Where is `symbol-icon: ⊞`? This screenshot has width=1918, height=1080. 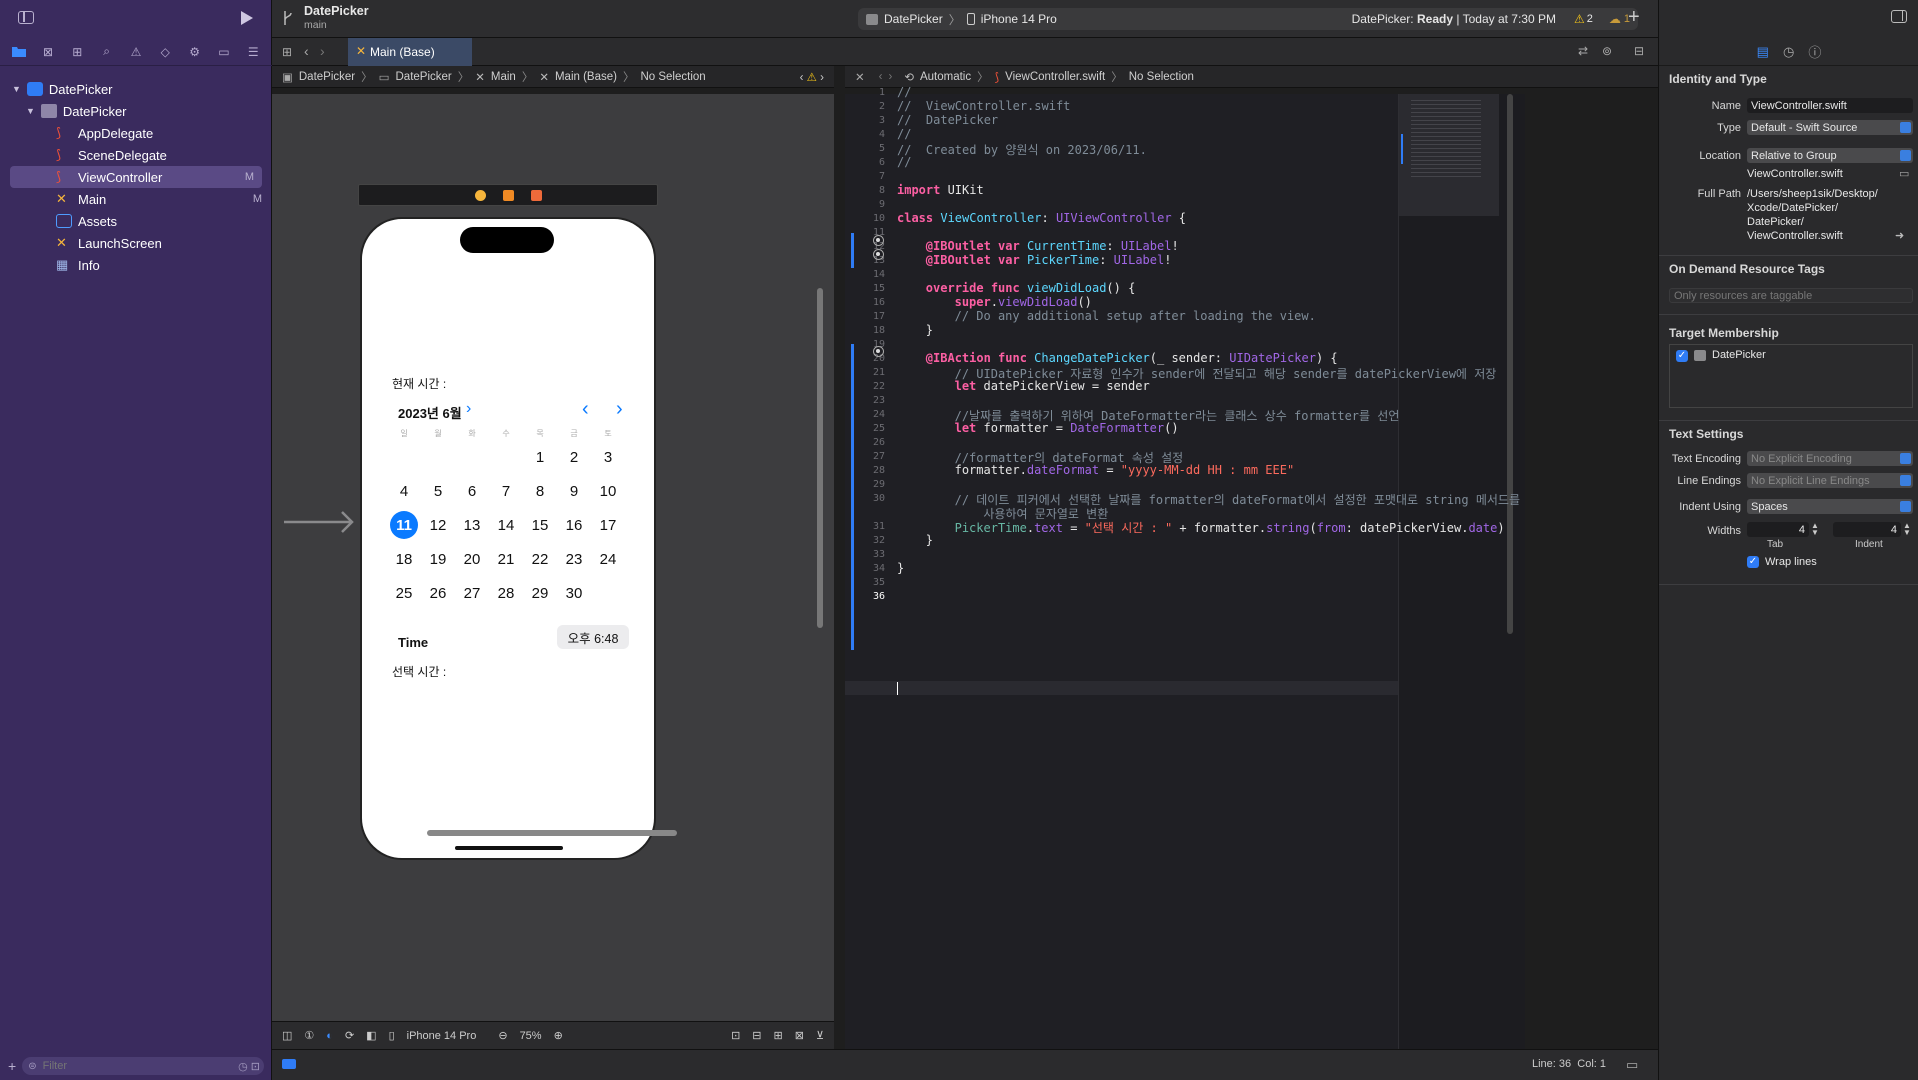 symbol-icon: ⊞ is located at coordinates (77, 52).